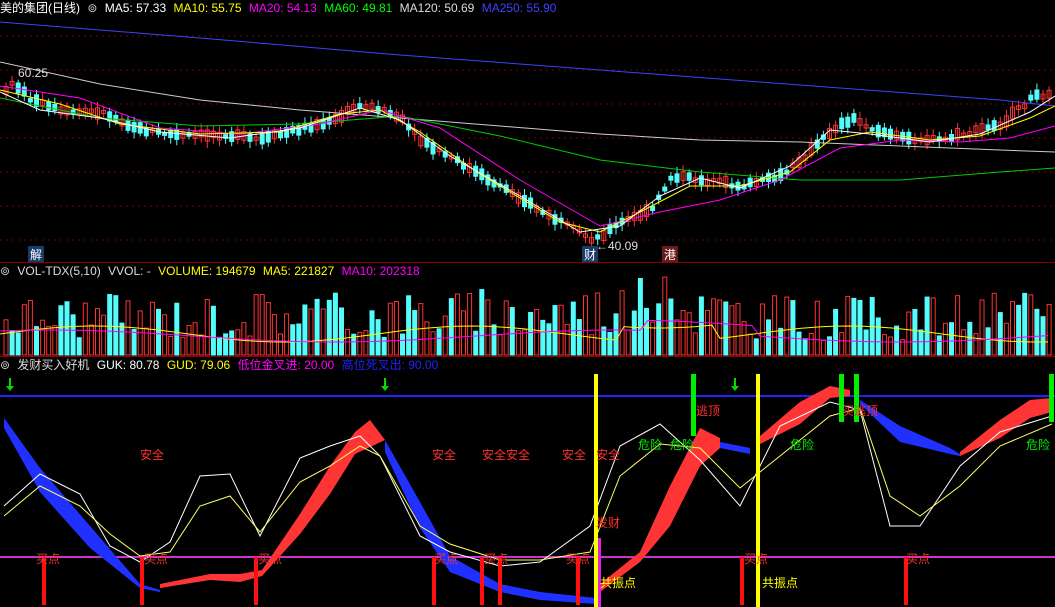 The height and width of the screenshot is (607, 1055). Describe the element at coordinates (735, 448) in the screenshot. I see `signal-band` at that location.